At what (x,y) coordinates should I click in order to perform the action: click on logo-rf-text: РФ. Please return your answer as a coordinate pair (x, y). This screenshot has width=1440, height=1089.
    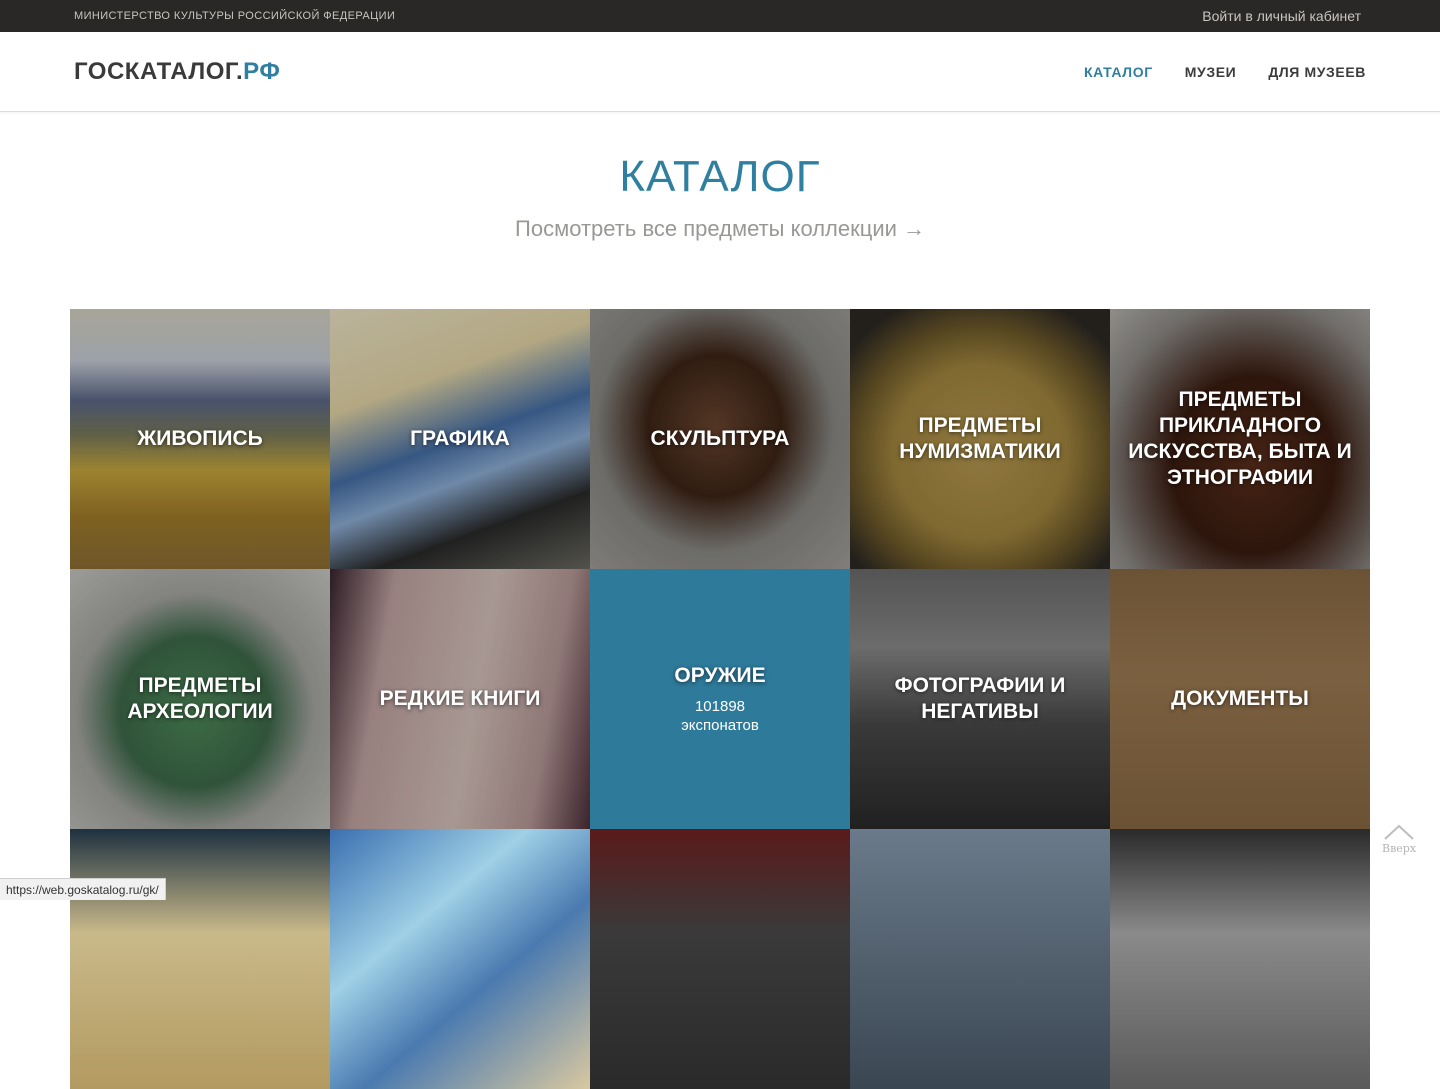
    Looking at the image, I should click on (262, 71).